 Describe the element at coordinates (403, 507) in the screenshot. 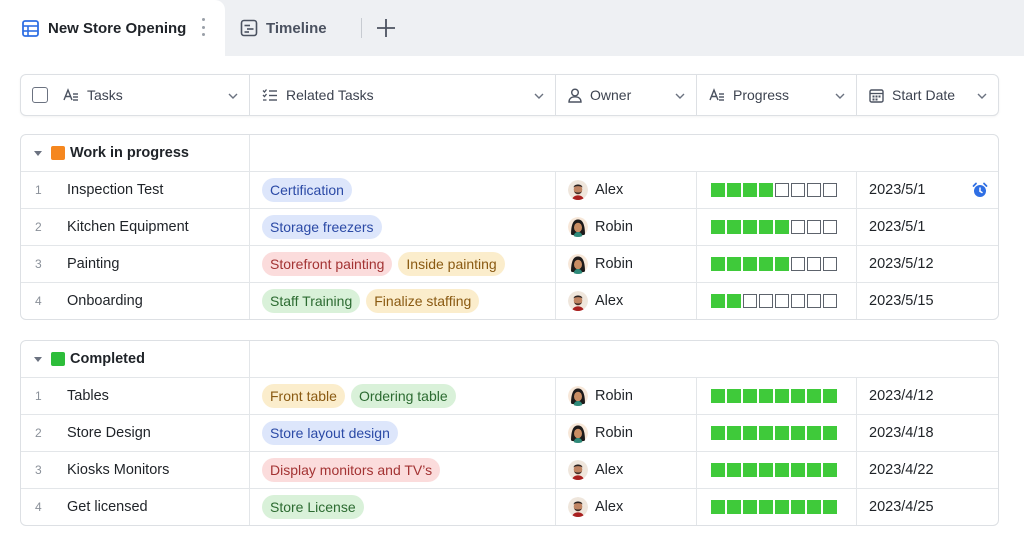

I see `related-tasks-cell: Store License` at that location.